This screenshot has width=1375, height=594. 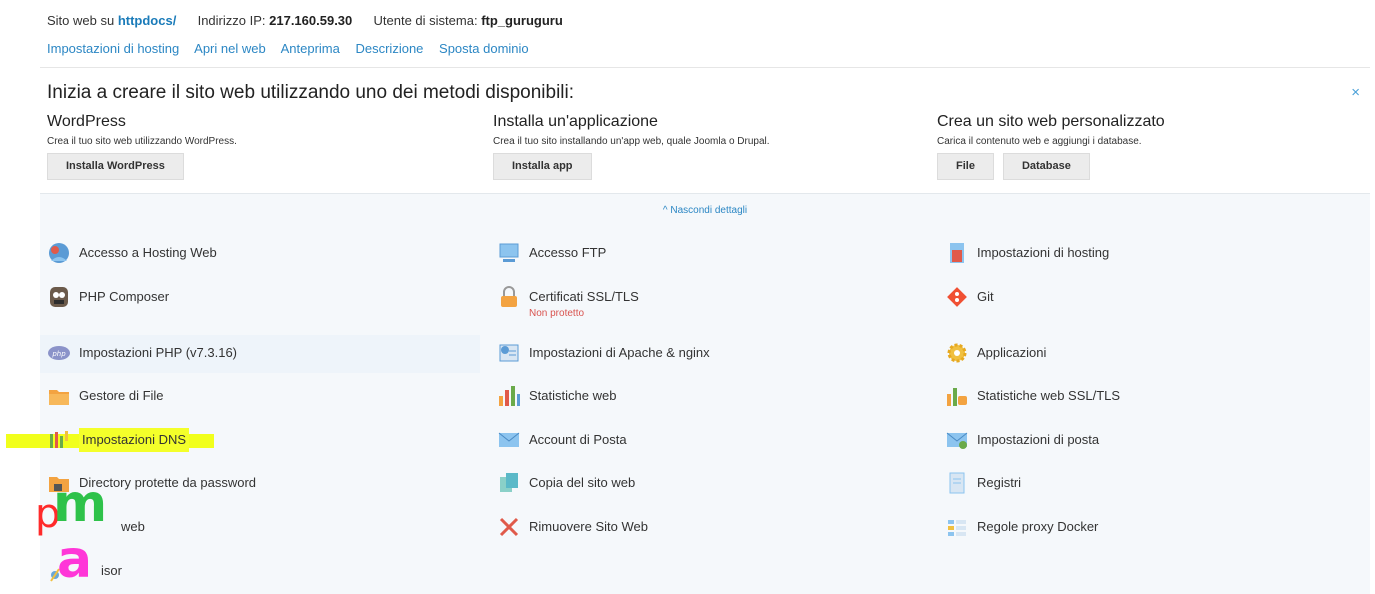 What do you see at coordinates (158, 352) in the screenshot?
I see `tool-label: Impostazioni PHP (v7.3.16)` at bounding box center [158, 352].